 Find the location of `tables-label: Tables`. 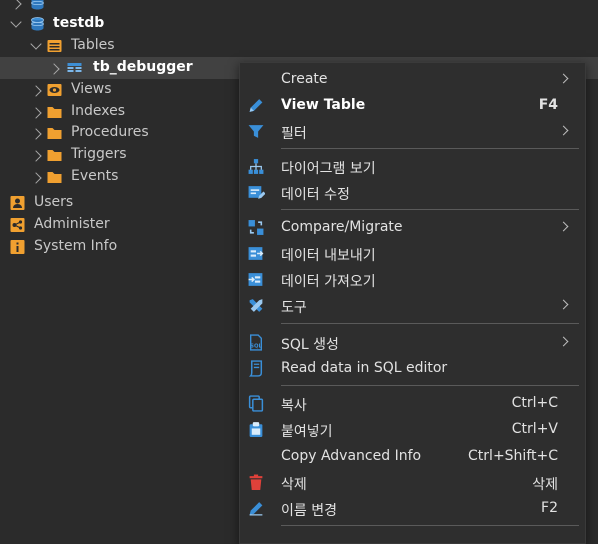

tables-label: Tables is located at coordinates (93, 45).